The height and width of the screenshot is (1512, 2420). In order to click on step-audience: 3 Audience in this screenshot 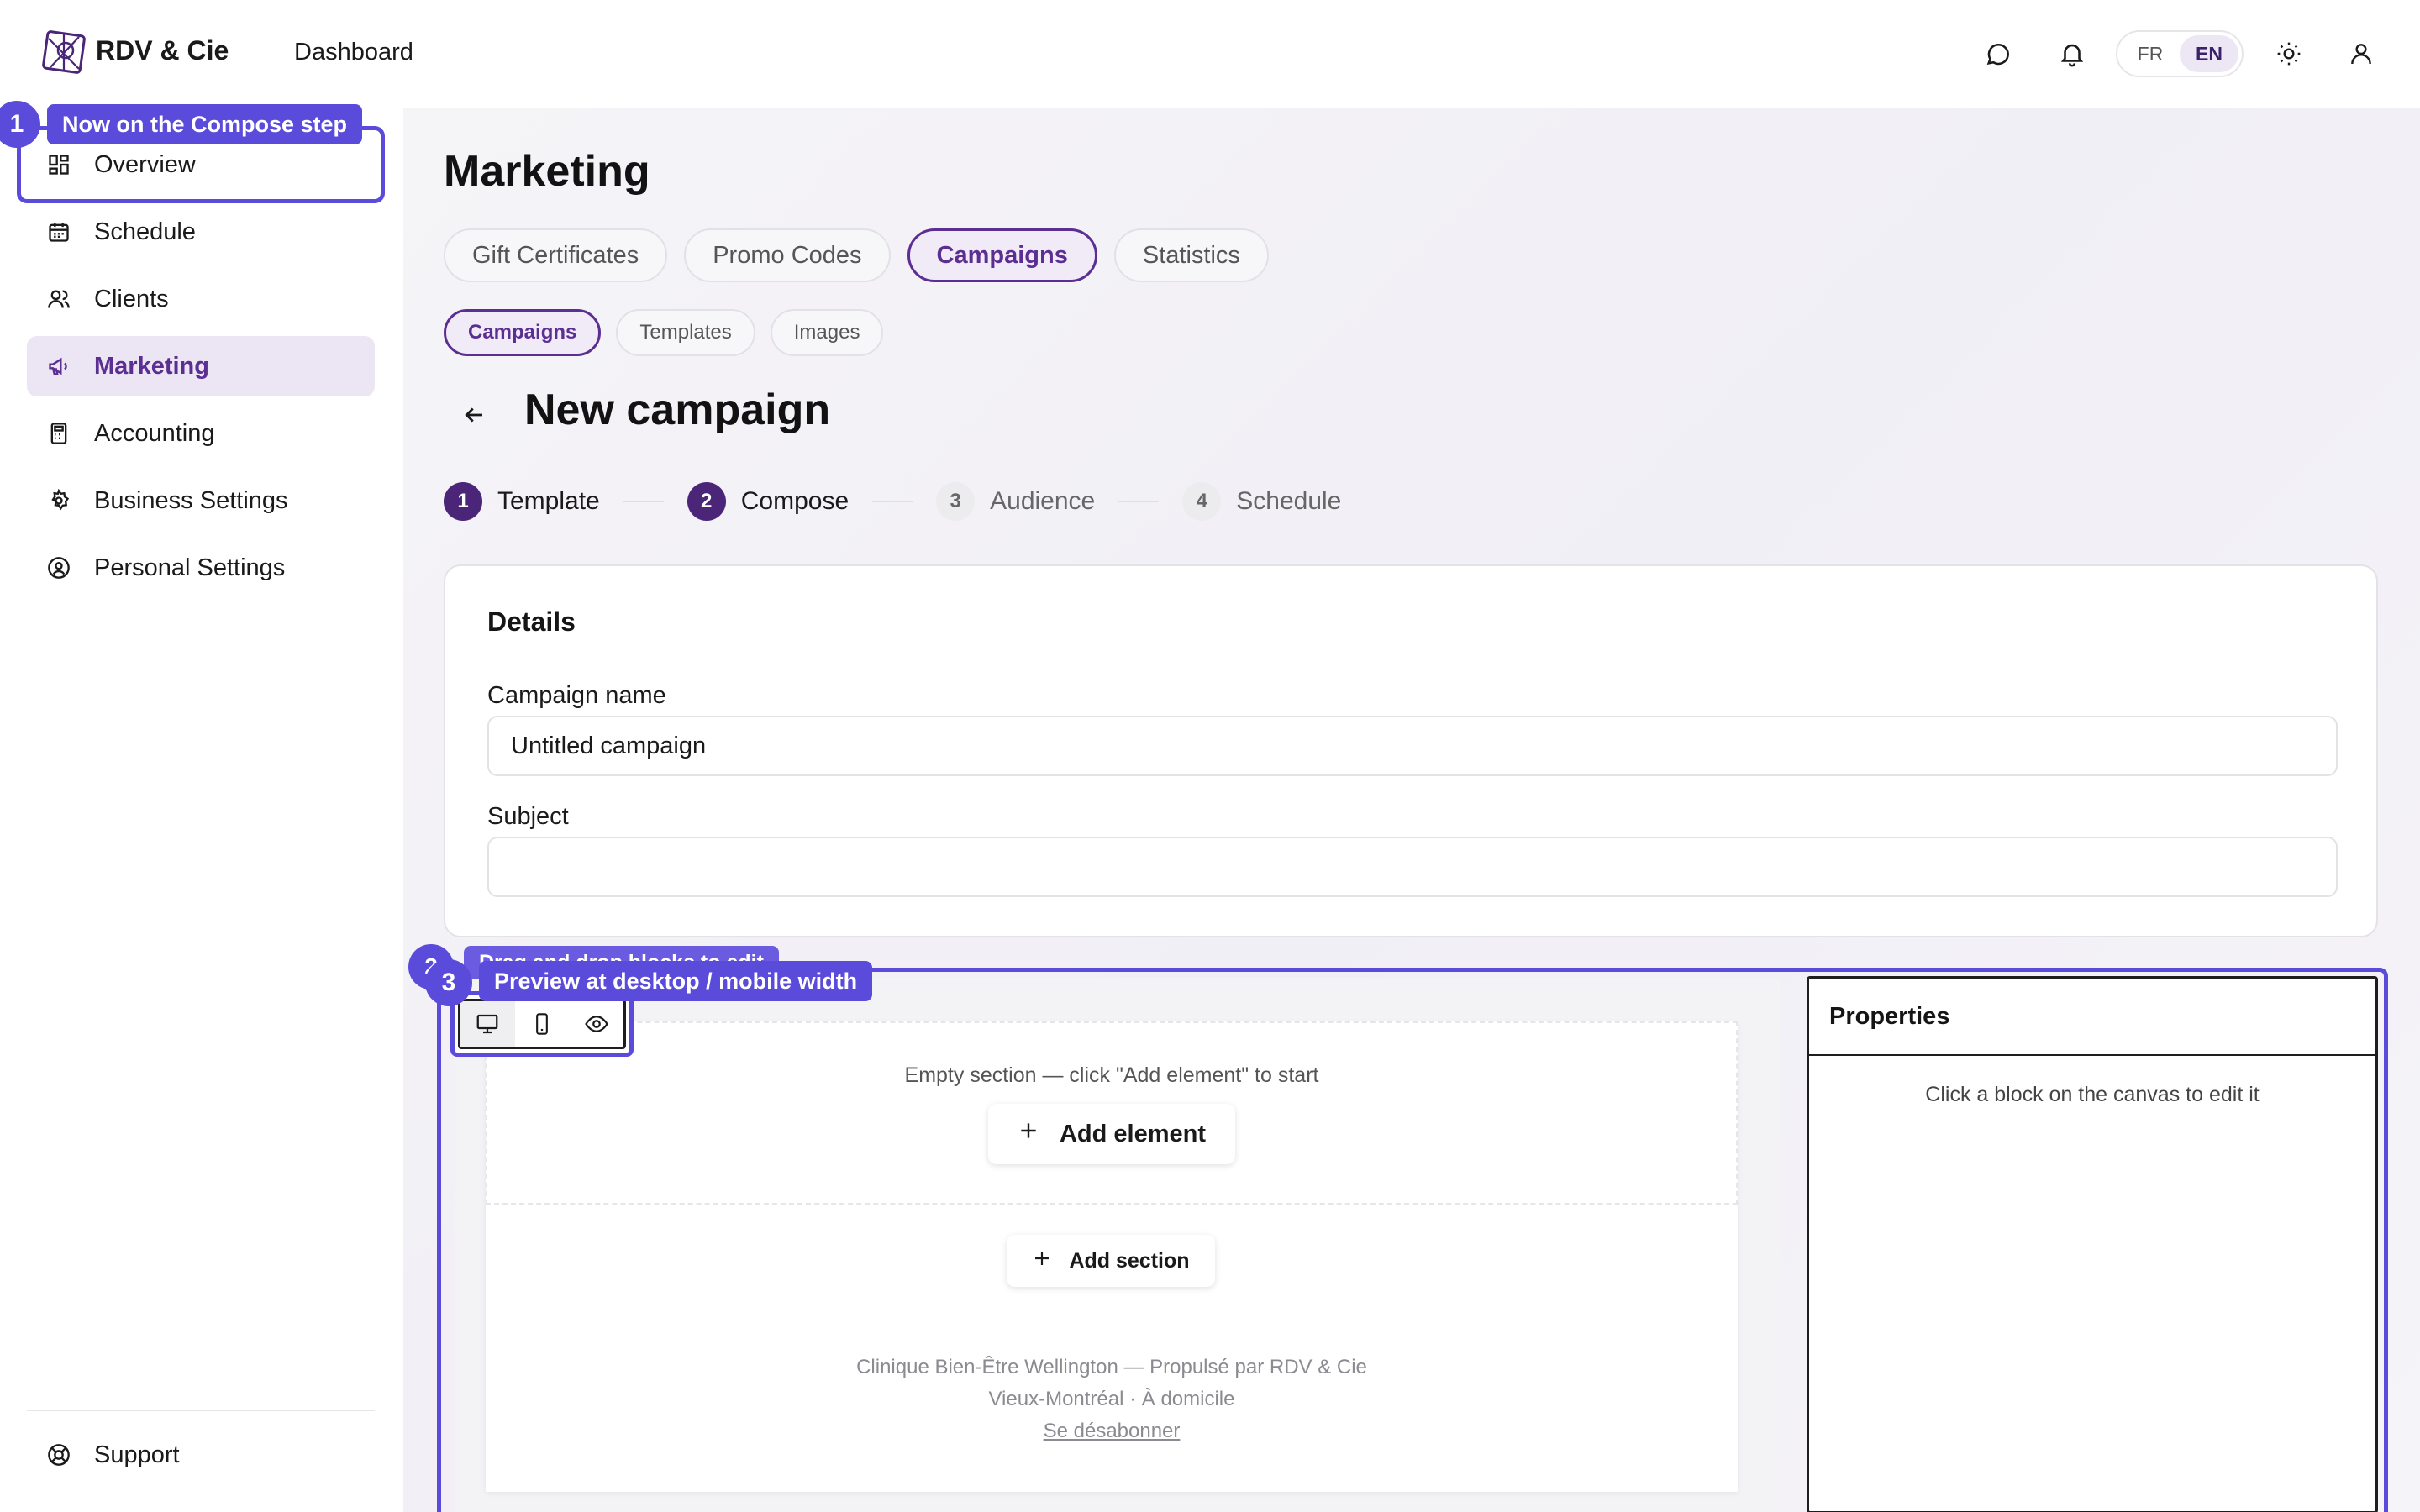, I will do `click(1016, 501)`.